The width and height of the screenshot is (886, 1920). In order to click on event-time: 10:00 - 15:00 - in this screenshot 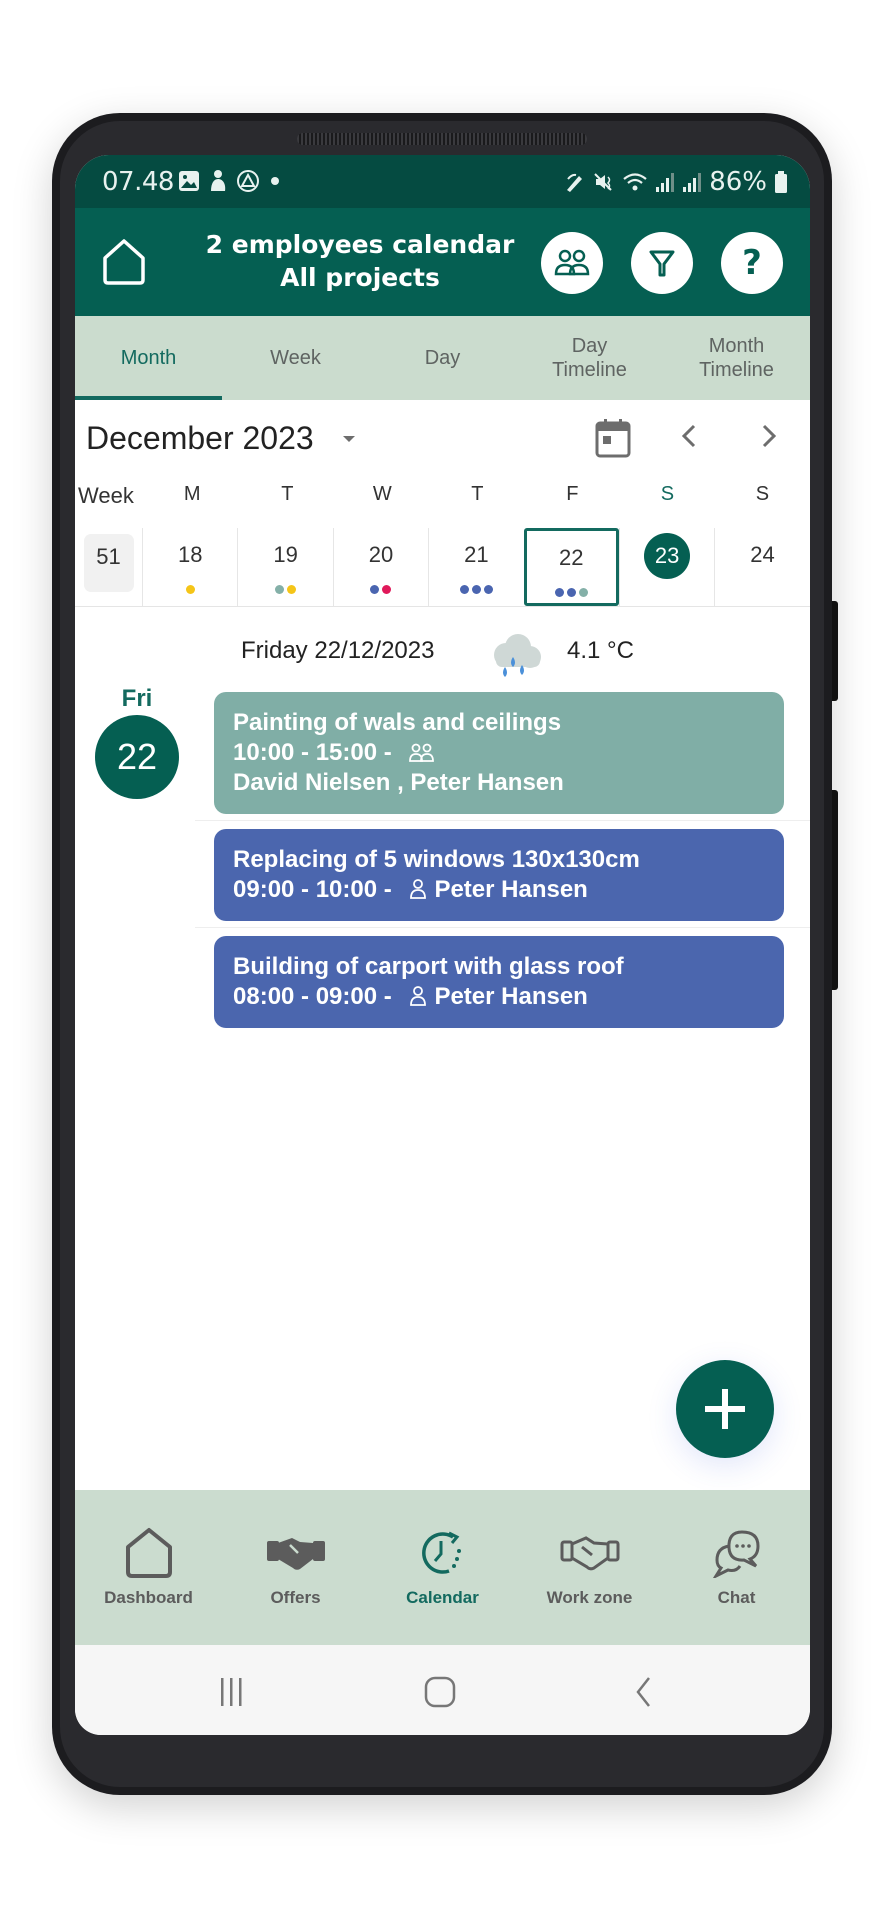, I will do `click(312, 752)`.